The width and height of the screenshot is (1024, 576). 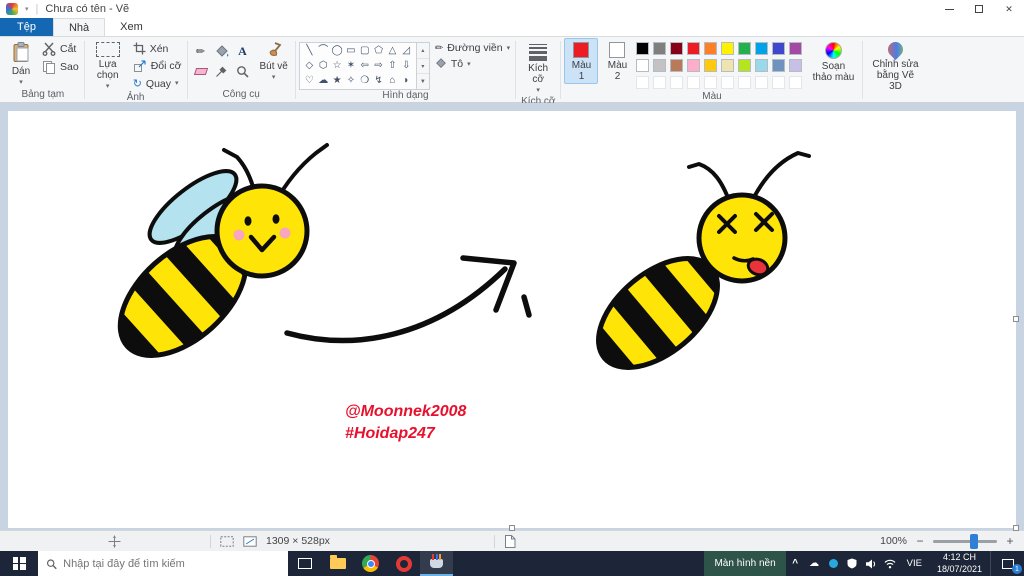 What do you see at coordinates (222, 71) in the screenshot?
I see `color-picker-tool-button` at bounding box center [222, 71].